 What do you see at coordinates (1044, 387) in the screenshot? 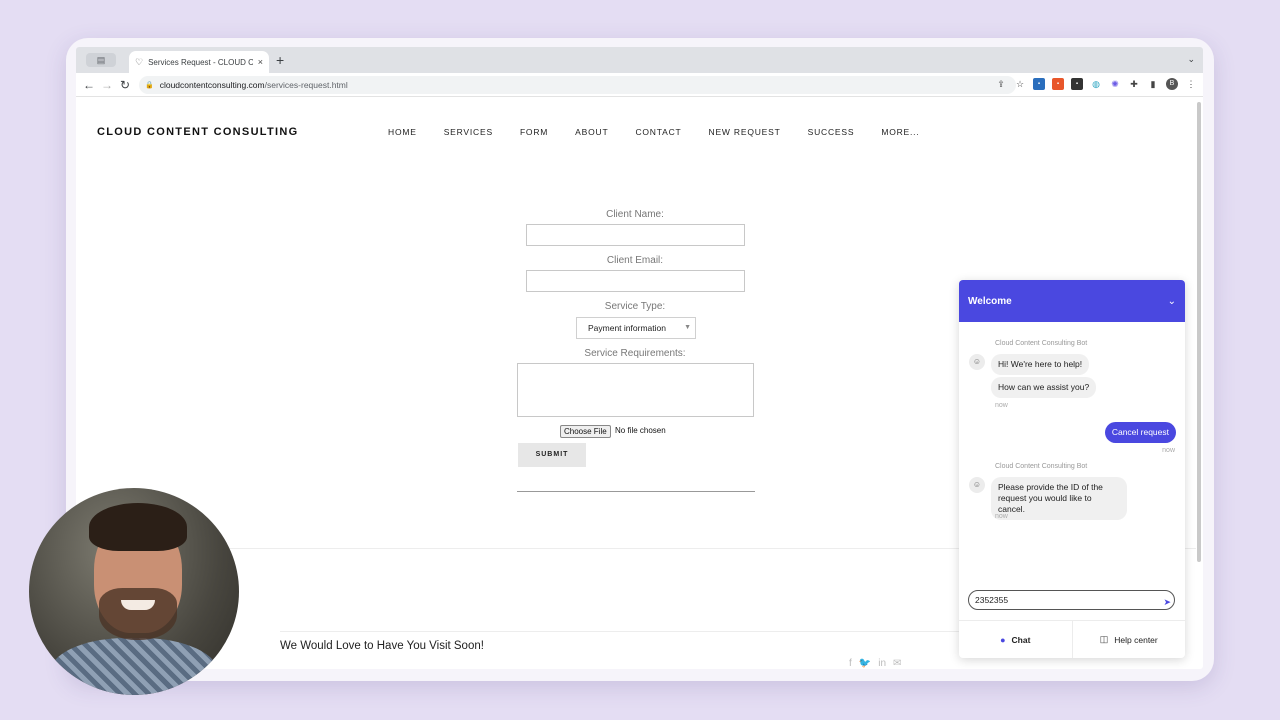
I see `bot-message: How can we assist you?` at bounding box center [1044, 387].